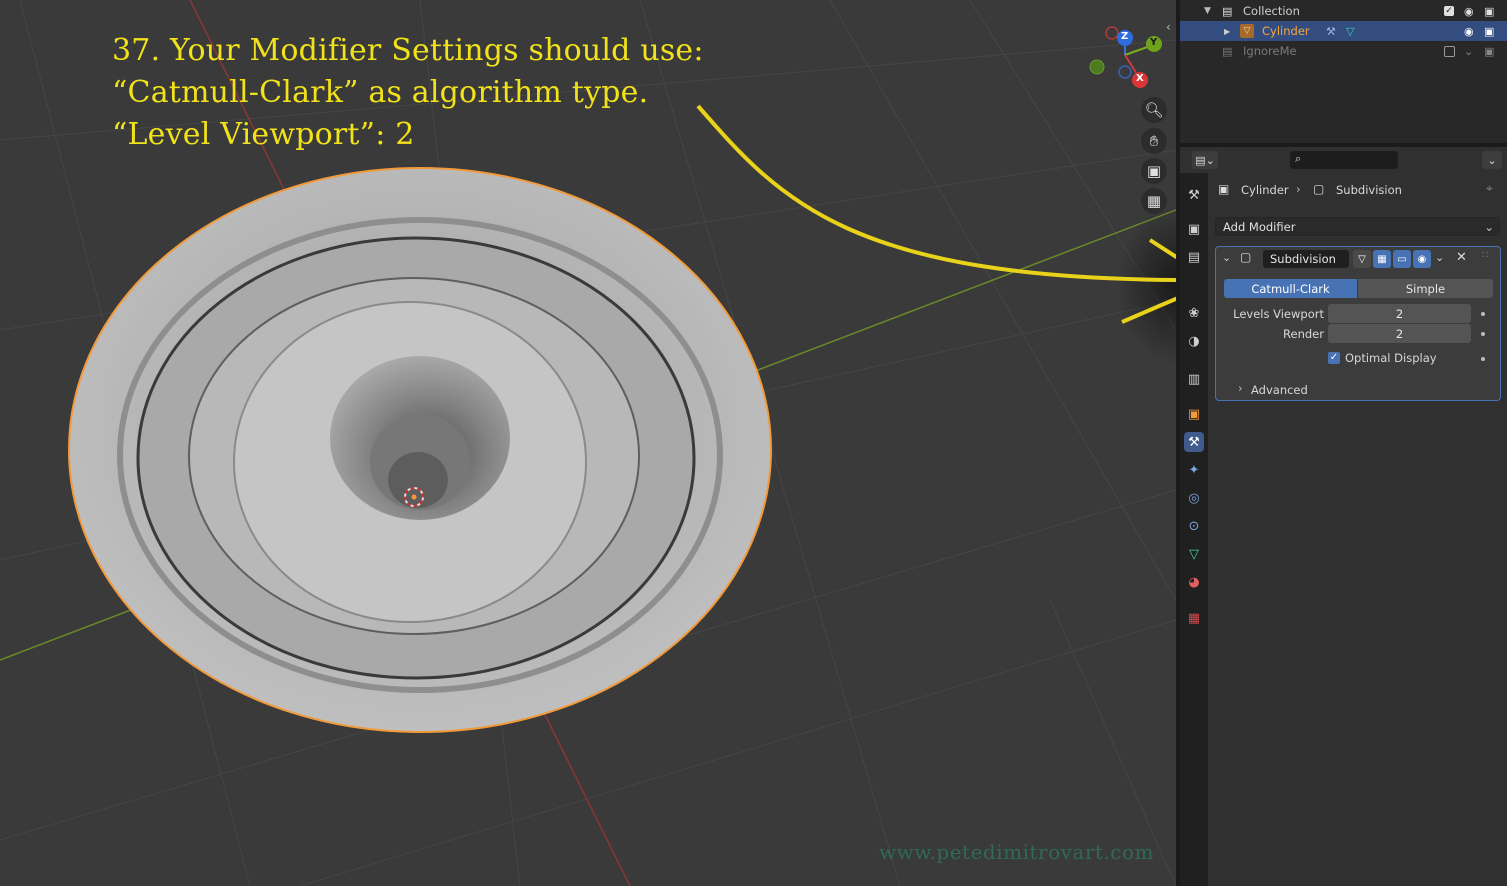  Describe the element at coordinates (1402, 259) in the screenshot. I see `viewport-display-icon: ▭` at that location.